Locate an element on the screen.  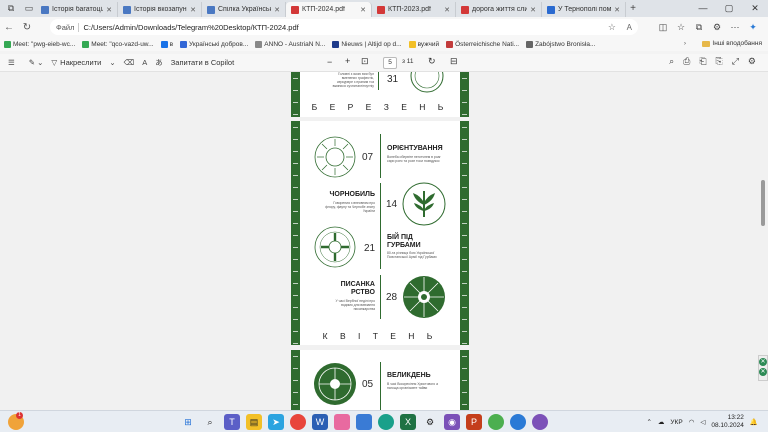
scrollbar-thumb is located at coordinates (763, 203).